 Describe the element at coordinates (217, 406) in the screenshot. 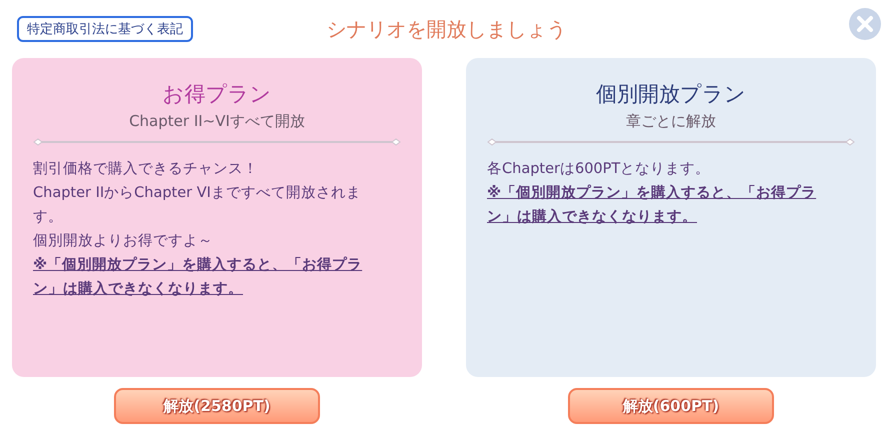

I see `unlock-button: 解放(2580PT)` at that location.